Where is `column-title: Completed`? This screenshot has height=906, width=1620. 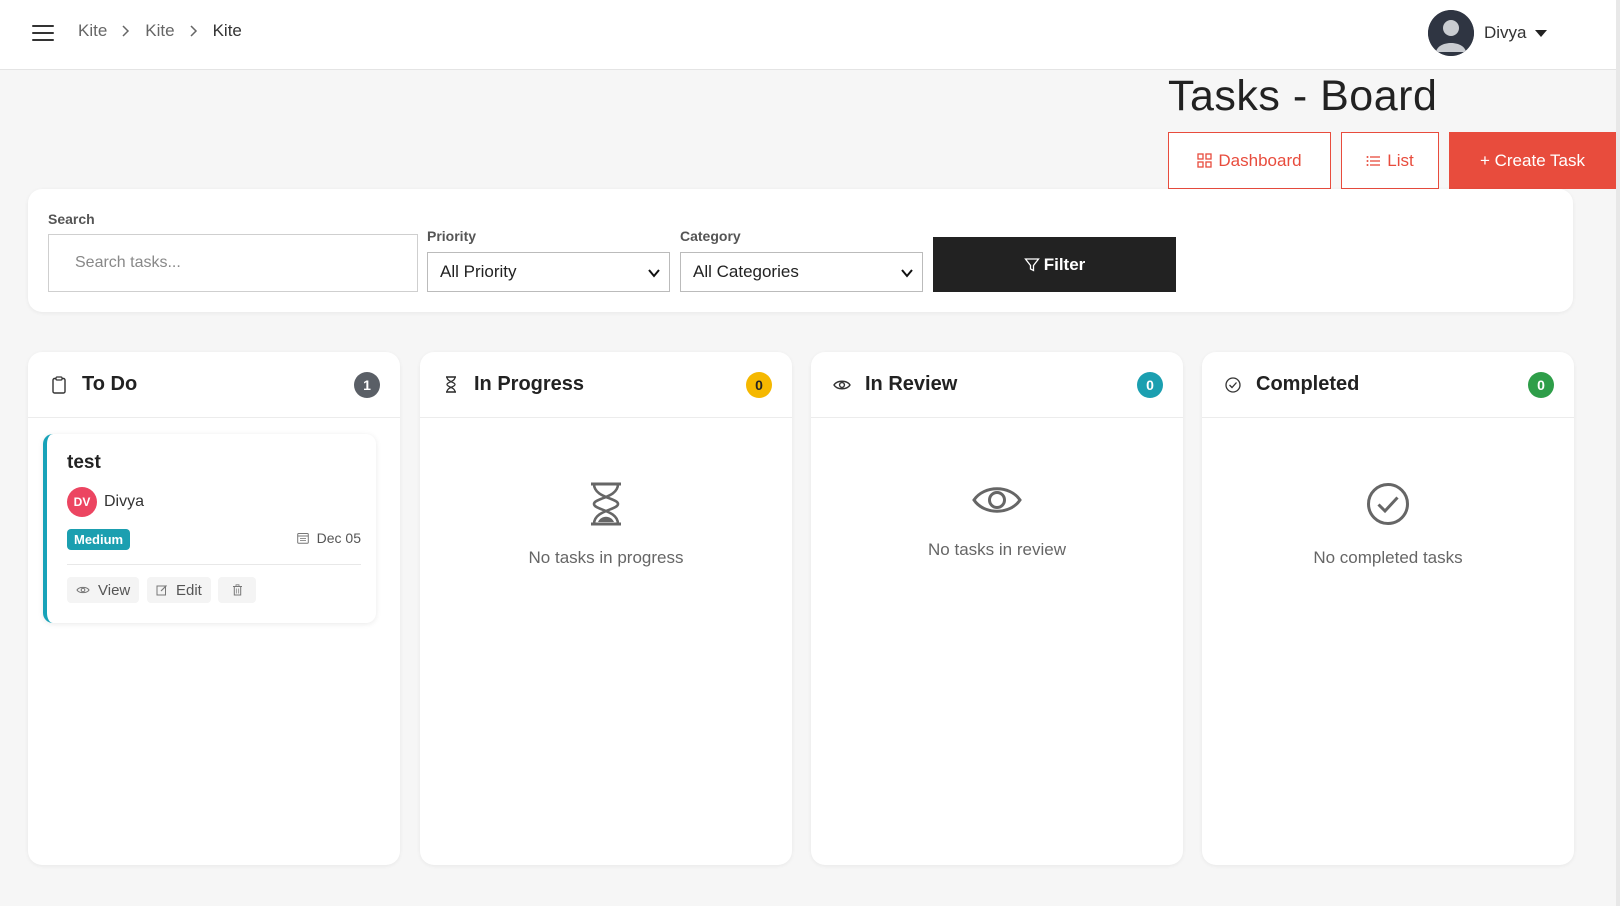
column-title: Completed is located at coordinates (1308, 384).